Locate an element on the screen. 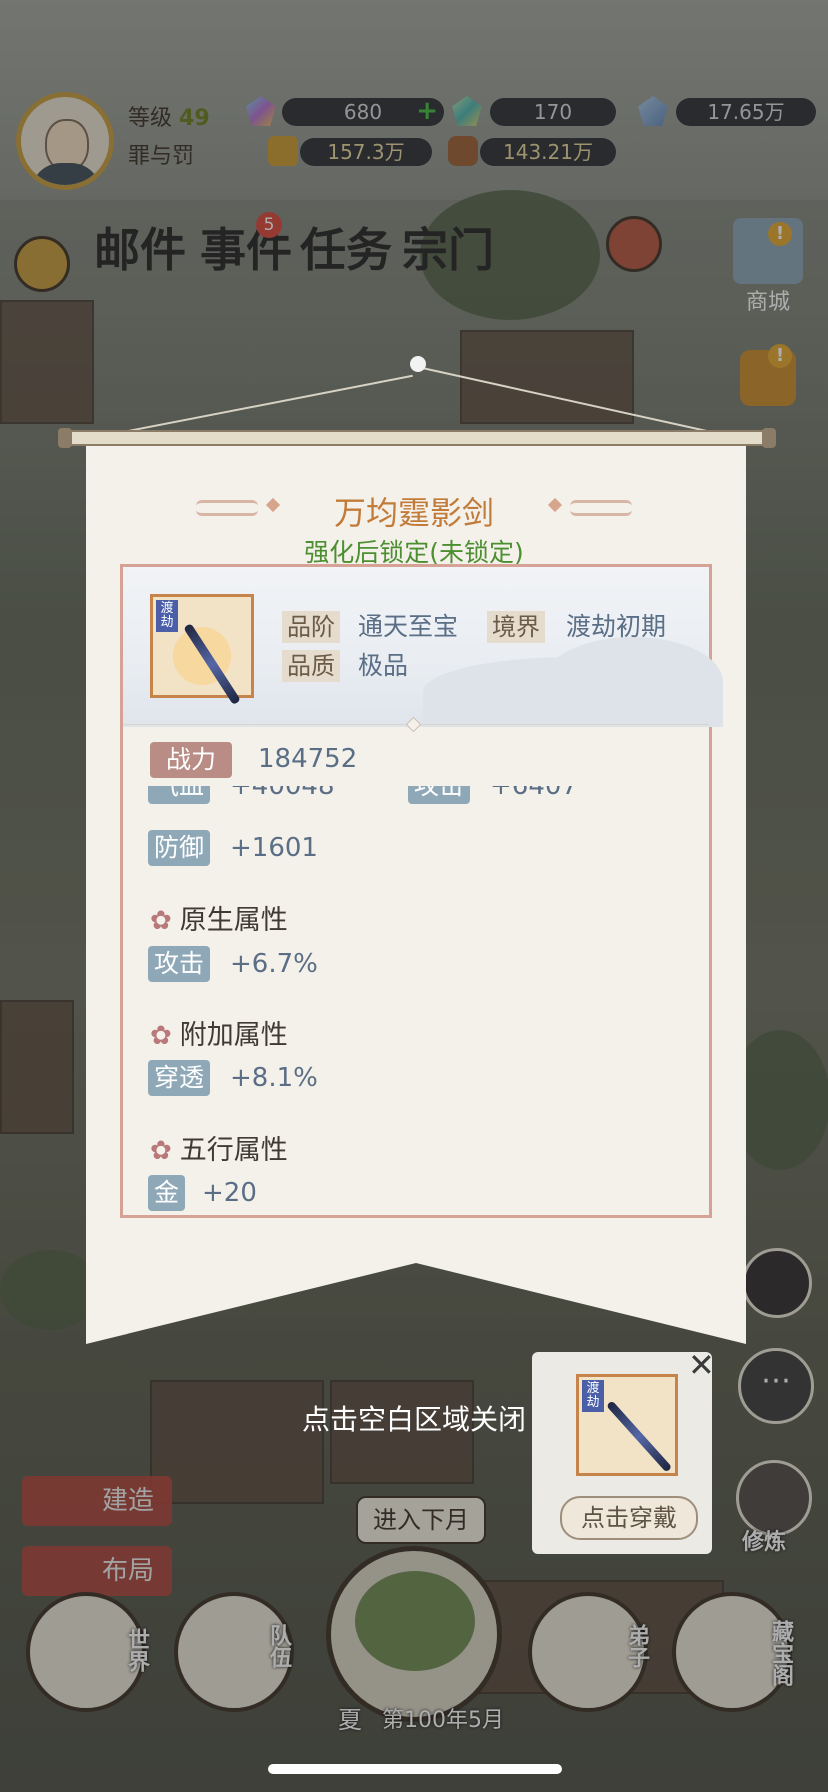  close-hint: 点击空白区域关闭 is located at coordinates (414, 1418).